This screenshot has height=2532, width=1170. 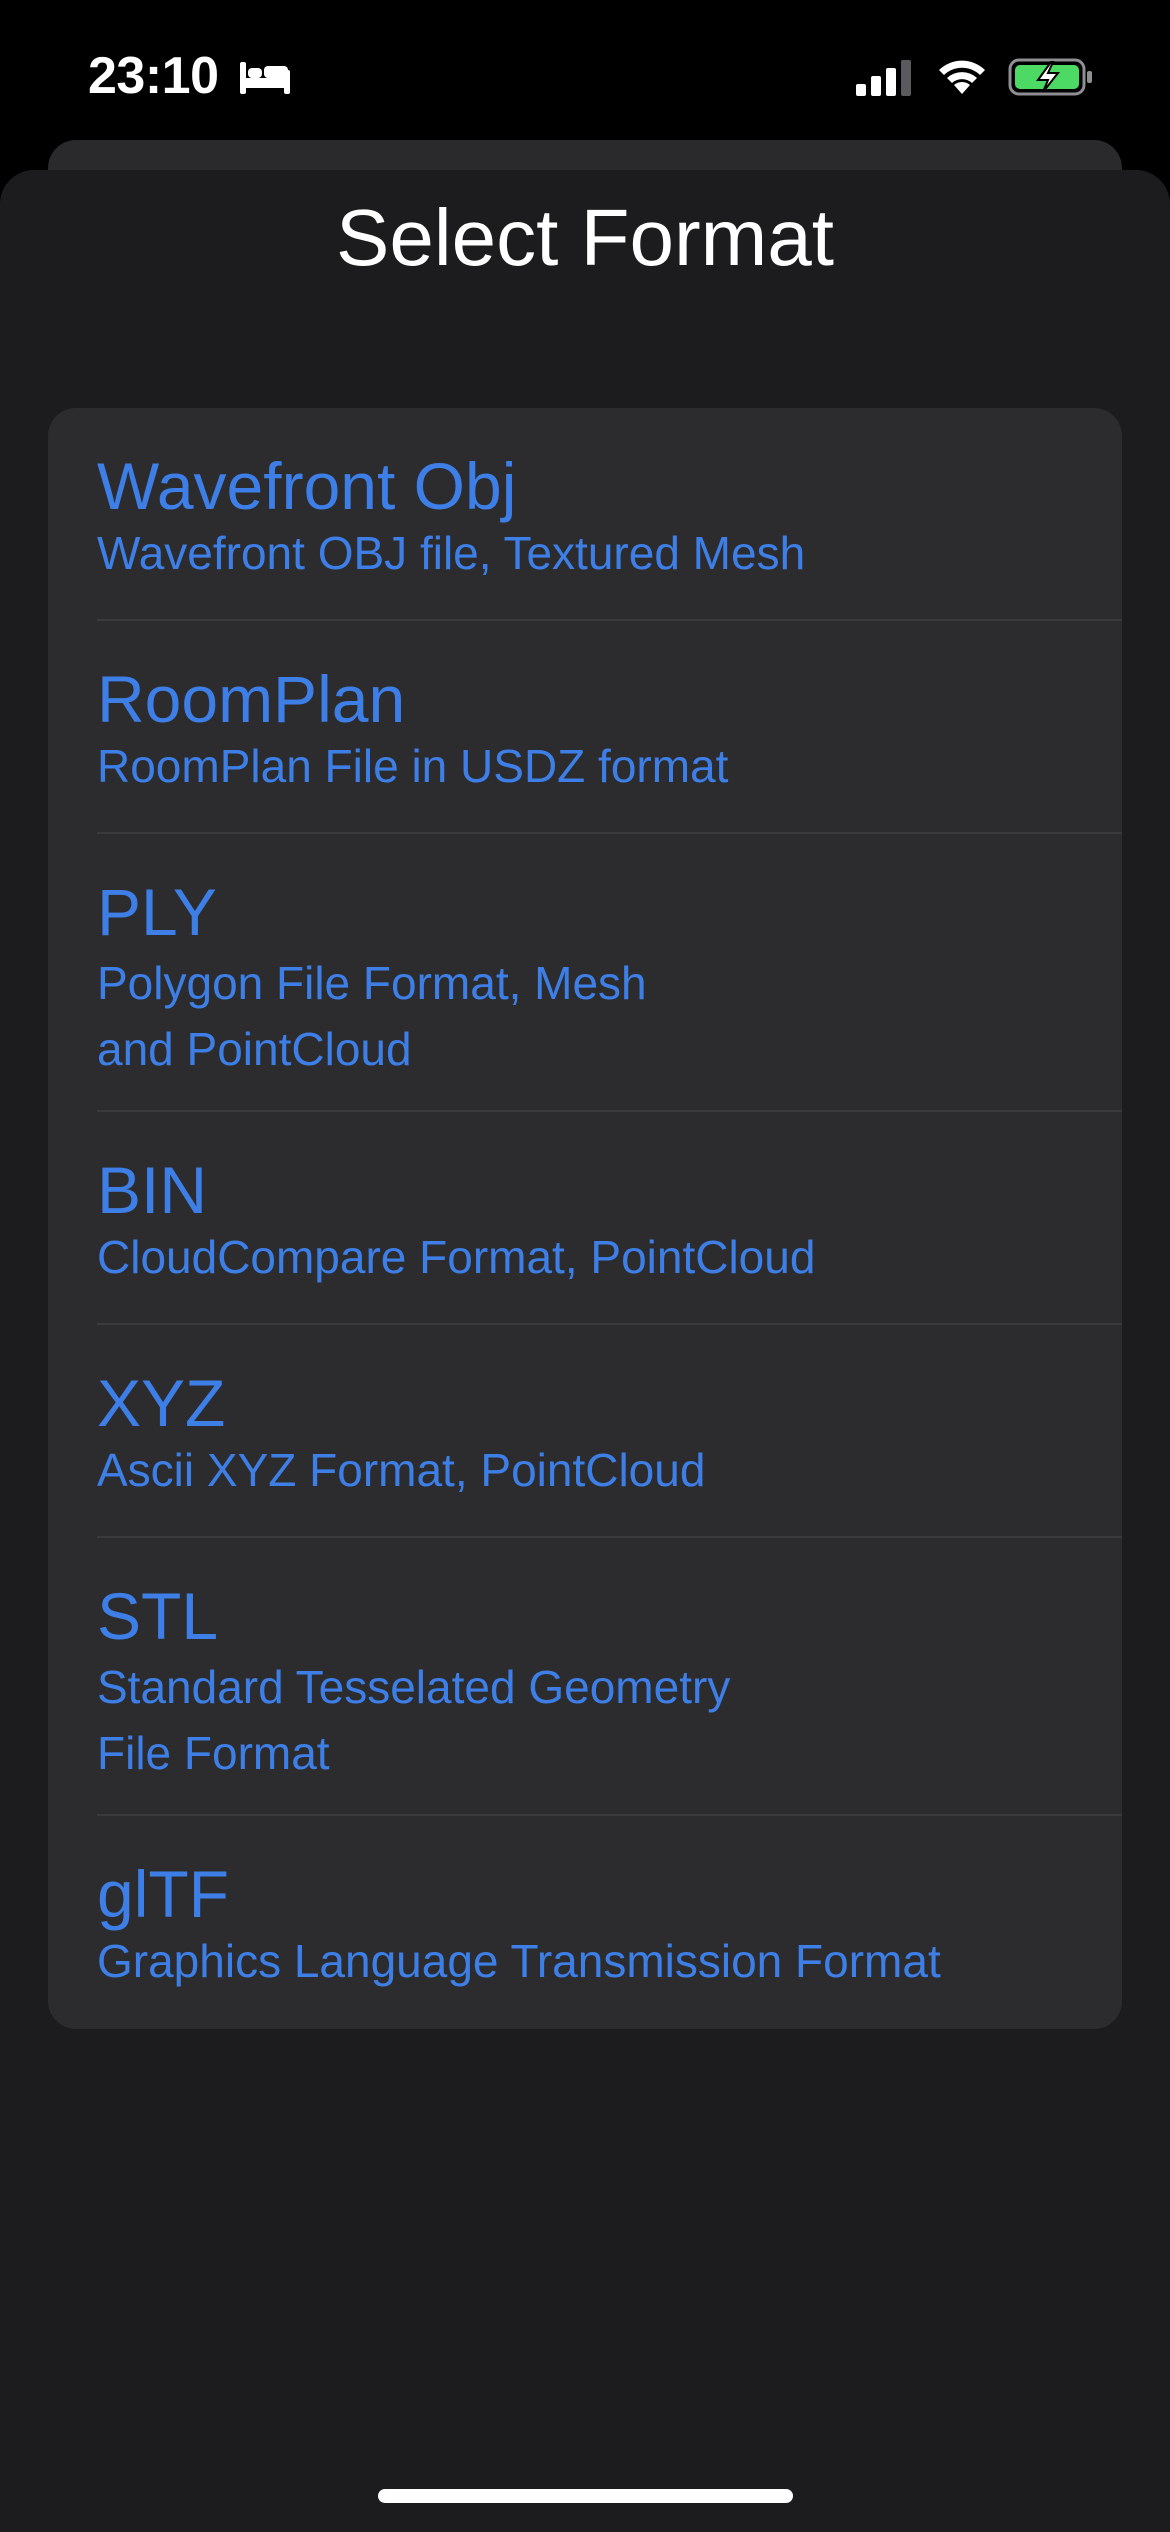 I want to click on format-name: BIN, so click(x=152, y=1190).